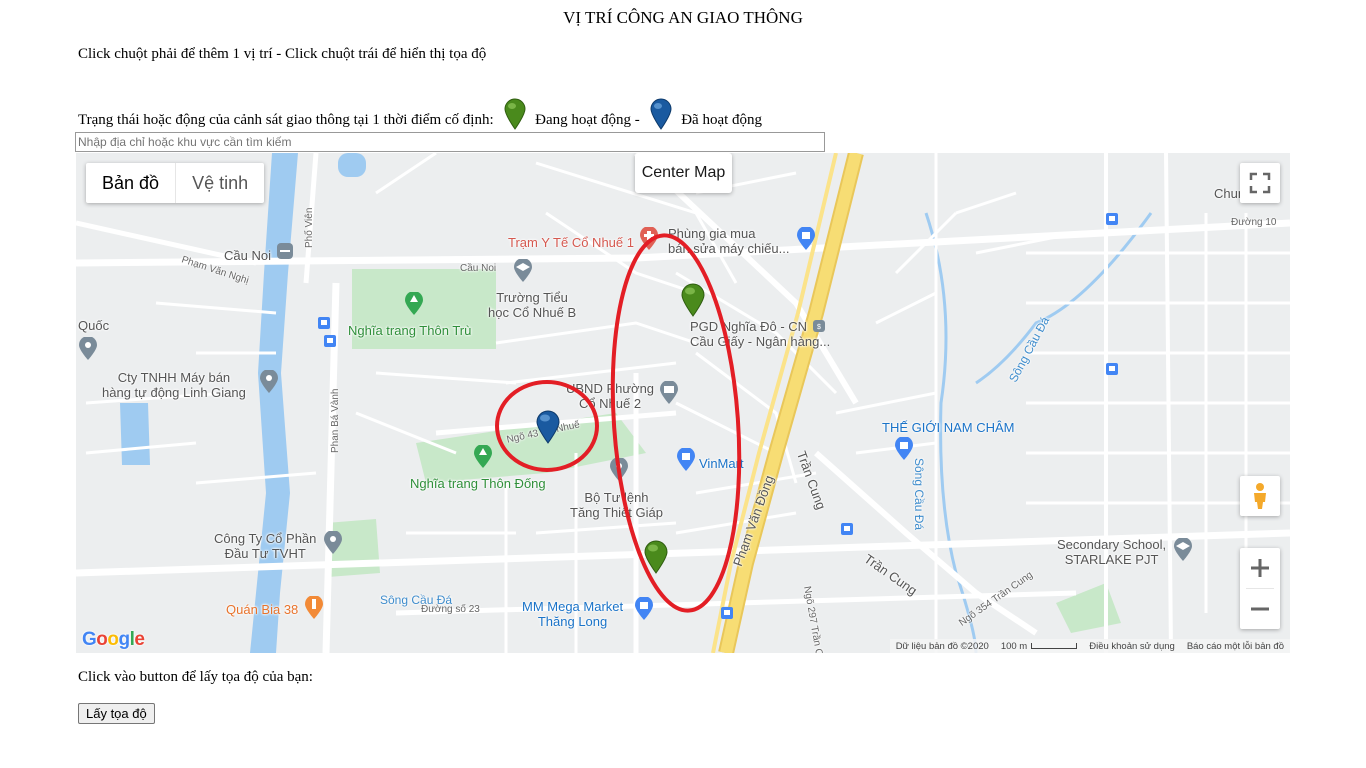 This screenshot has width=1366, height=768. What do you see at coordinates (174, 385) in the screenshot?
I see `map-label: Cty TNHH Máy bán hàng tự động Linh Giang` at bounding box center [174, 385].